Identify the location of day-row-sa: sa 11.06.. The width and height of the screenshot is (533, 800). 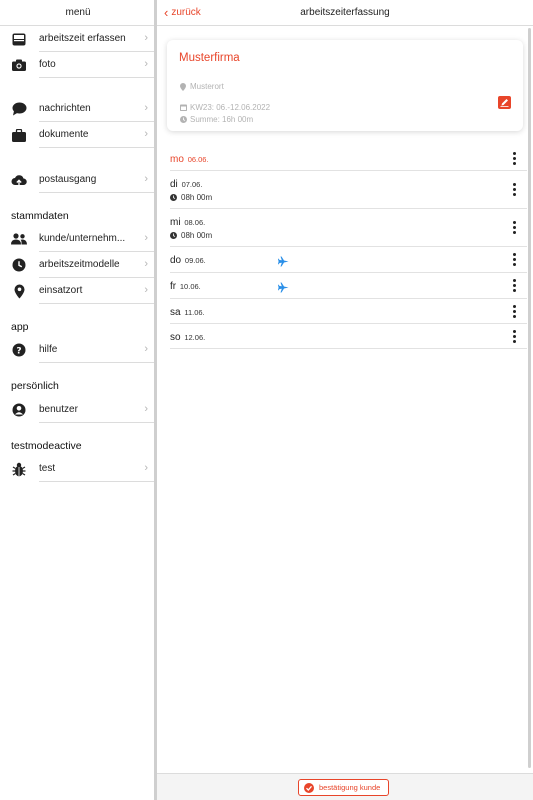
(348, 311).